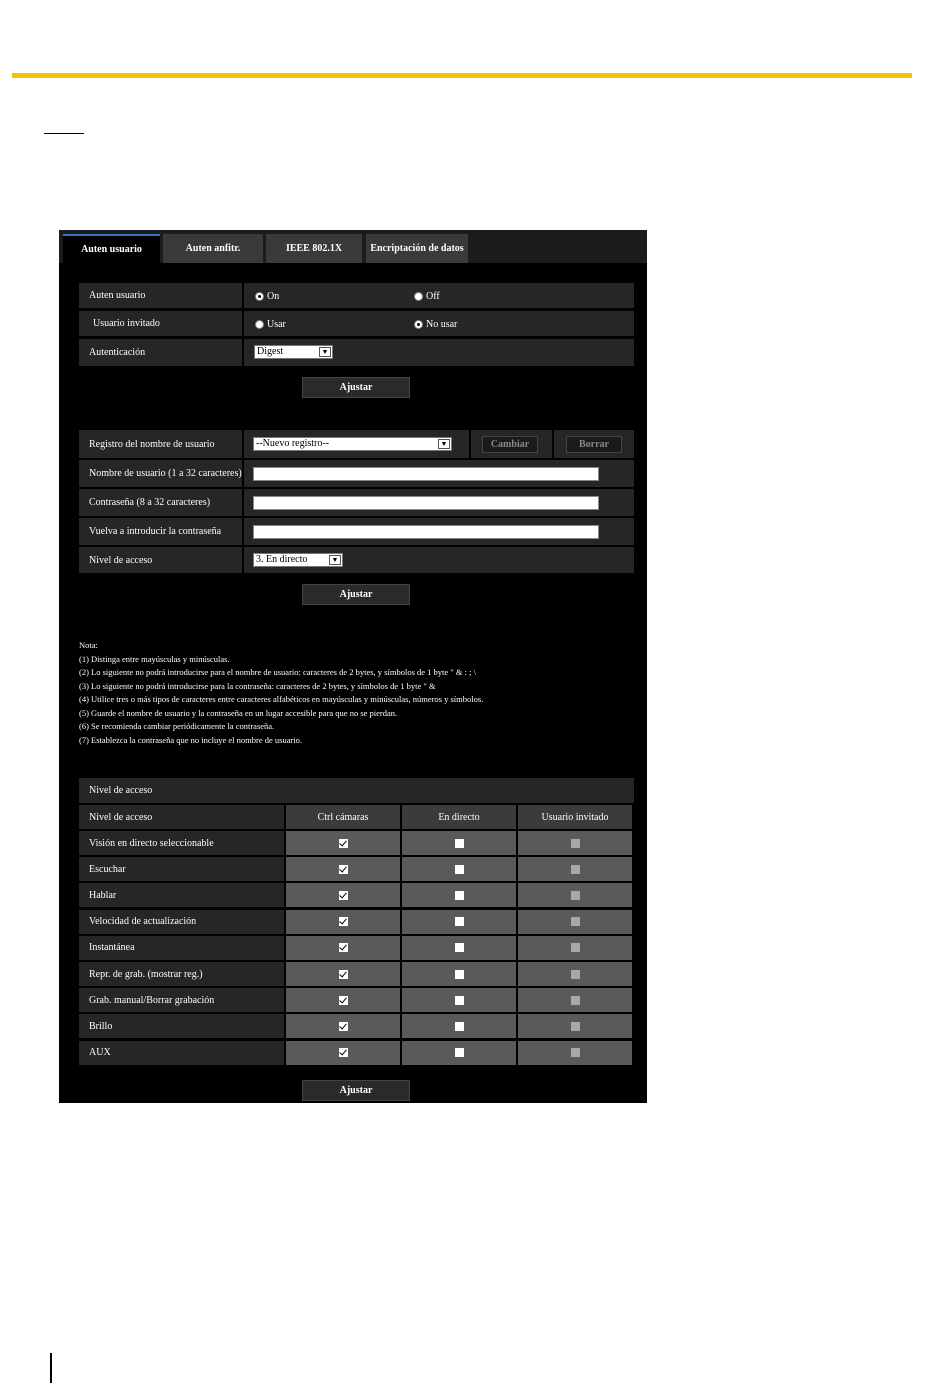  What do you see at coordinates (146, 974) in the screenshot?
I see `row-label: Repr. de grab. (mostrar reg.)` at bounding box center [146, 974].